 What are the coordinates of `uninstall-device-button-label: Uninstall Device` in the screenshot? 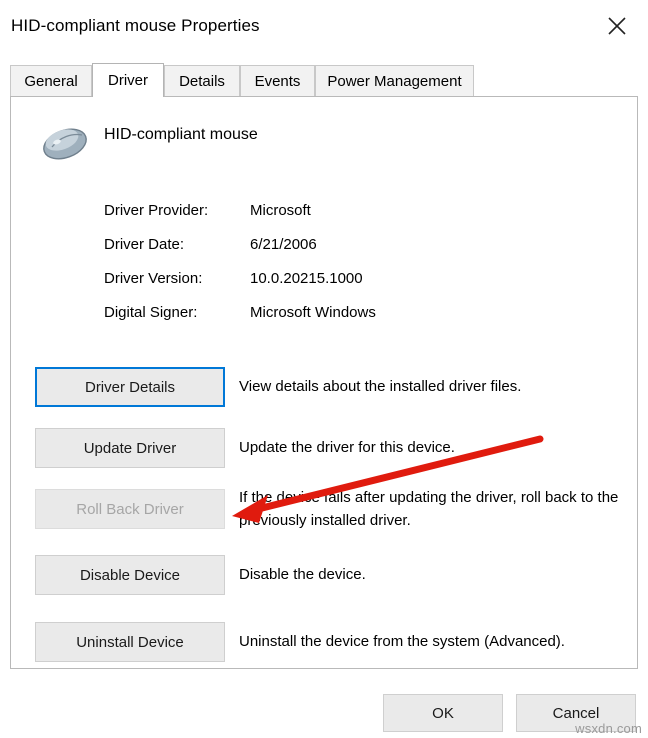 It's located at (130, 642).